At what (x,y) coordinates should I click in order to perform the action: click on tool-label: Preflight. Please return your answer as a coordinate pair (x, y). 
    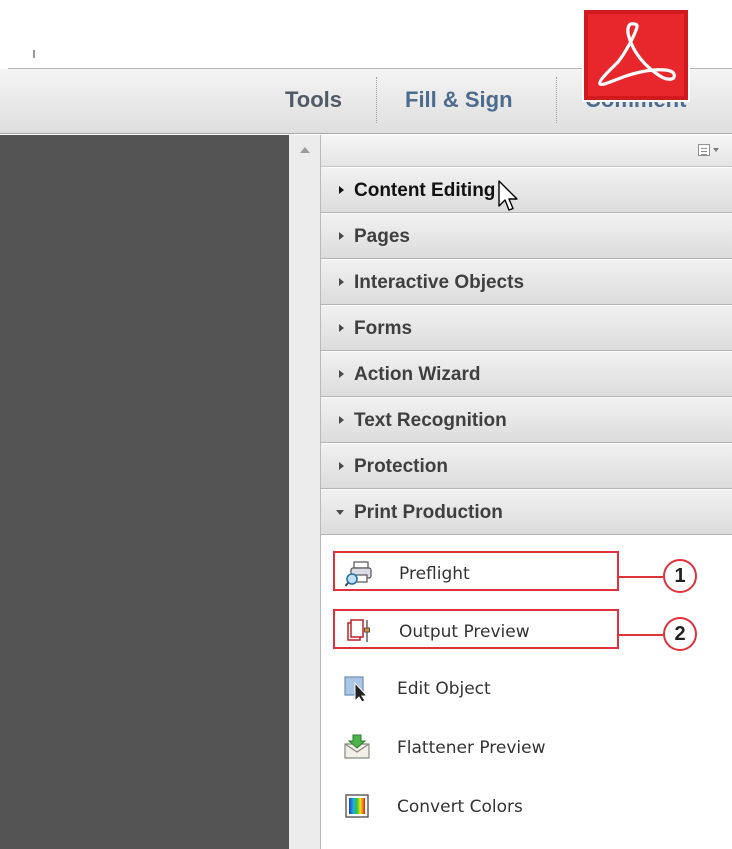
    Looking at the image, I should click on (434, 574).